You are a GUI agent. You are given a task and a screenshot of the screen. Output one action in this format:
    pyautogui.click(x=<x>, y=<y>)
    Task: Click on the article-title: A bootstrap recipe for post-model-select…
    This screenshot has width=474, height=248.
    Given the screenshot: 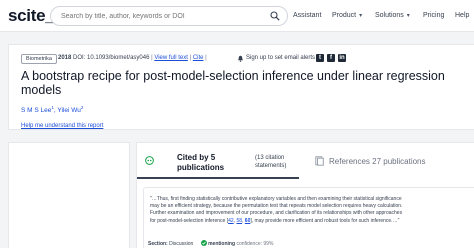 What is the action you would take?
    pyautogui.click(x=233, y=83)
    